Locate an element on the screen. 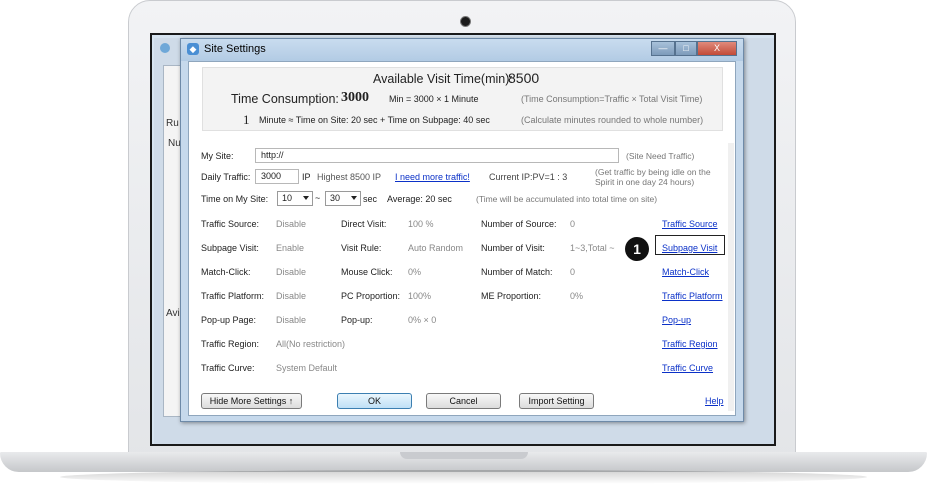 This screenshot has width=927, height=500. highest-traffic: Highest 8500 IP is located at coordinates (349, 177).